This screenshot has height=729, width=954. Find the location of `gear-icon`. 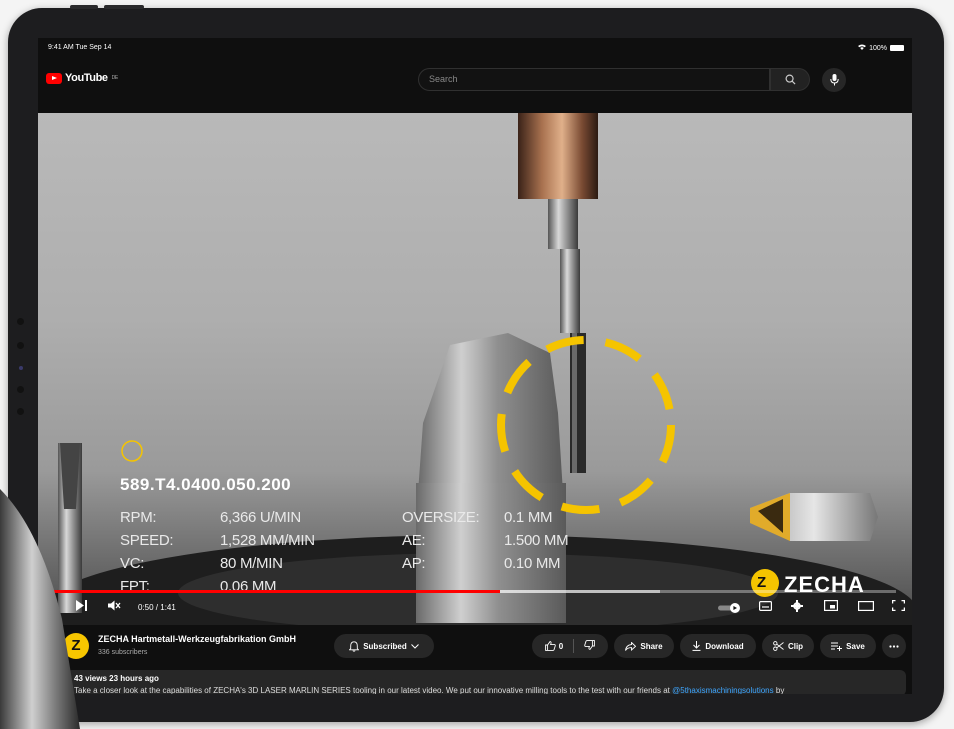

gear-icon is located at coordinates (797, 606).